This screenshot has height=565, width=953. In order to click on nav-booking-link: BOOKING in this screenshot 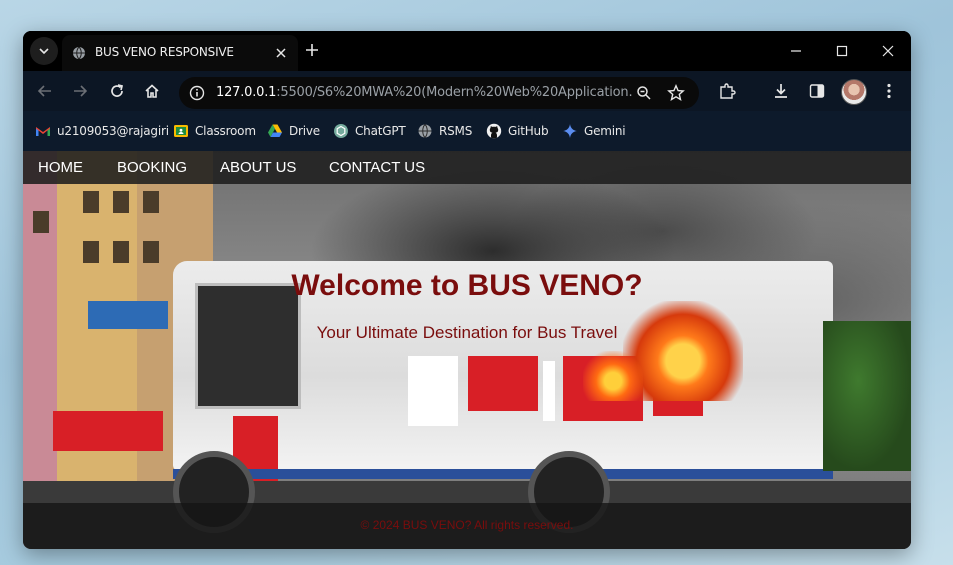, I will do `click(152, 167)`.